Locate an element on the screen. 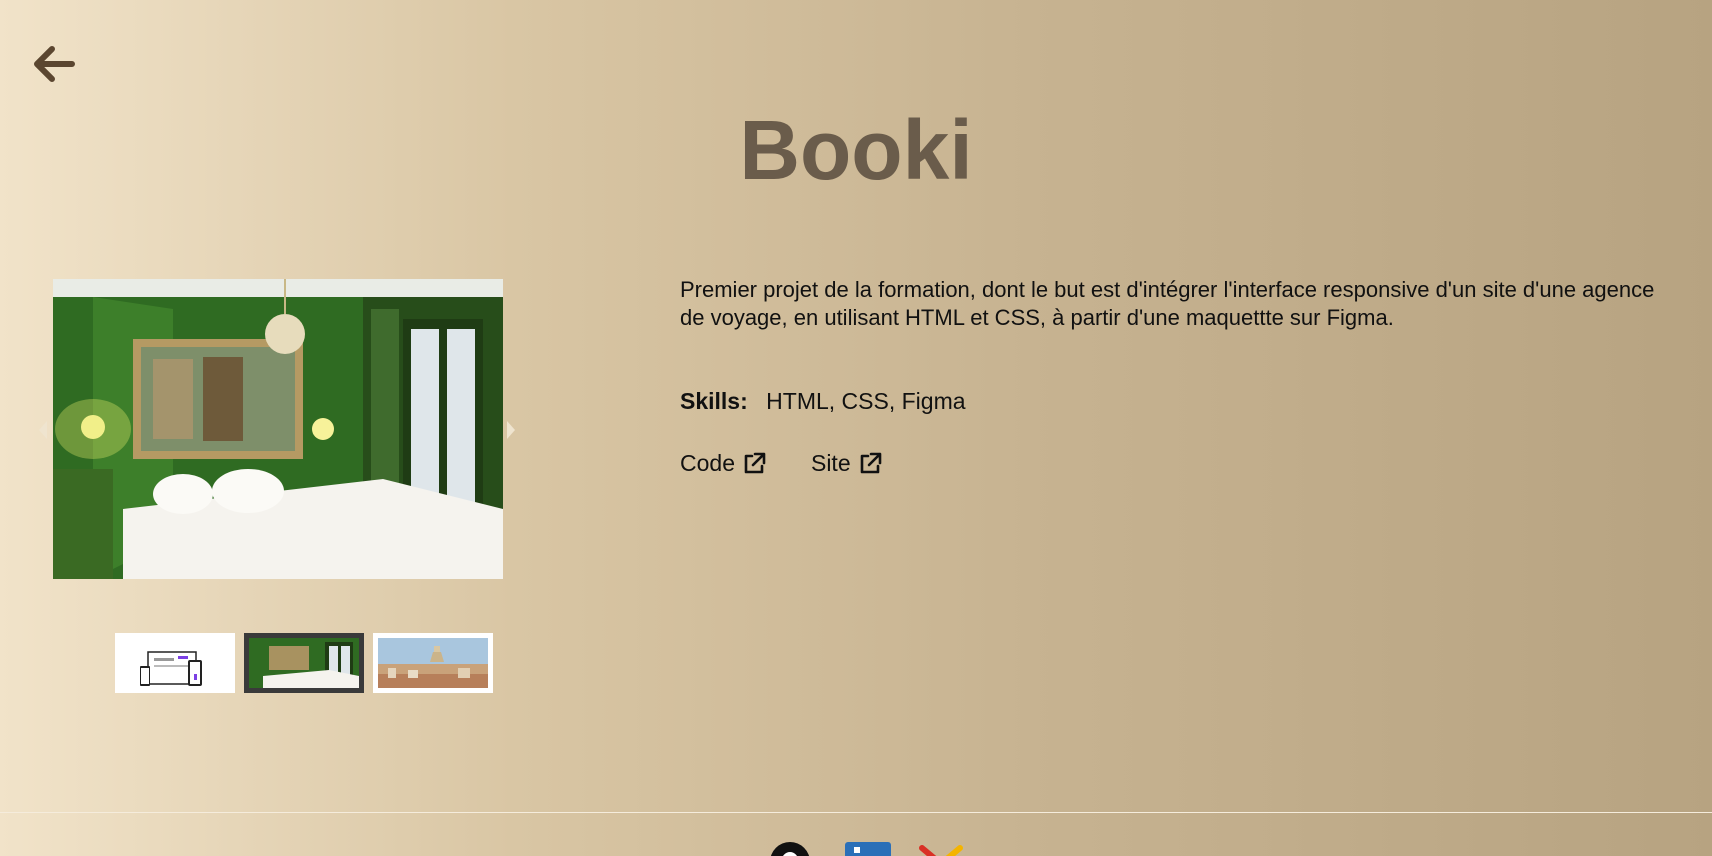 The width and height of the screenshot is (1712, 856). thumbnail-marseille-cityscape is located at coordinates (433, 663).